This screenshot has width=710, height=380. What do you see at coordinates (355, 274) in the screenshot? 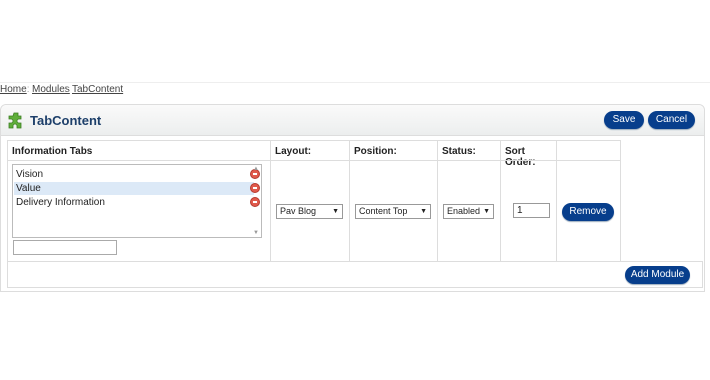
I see `table-footer` at bounding box center [355, 274].